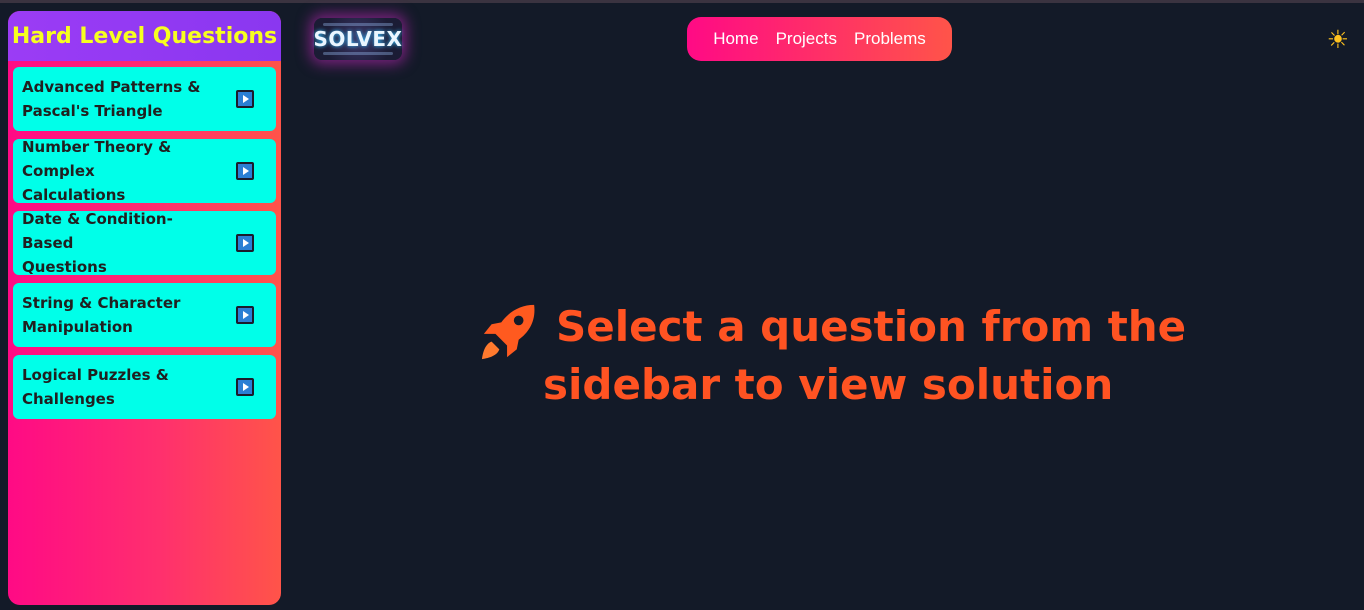  Describe the element at coordinates (871, 326) in the screenshot. I see `message-line-1: Select a question from the` at that location.